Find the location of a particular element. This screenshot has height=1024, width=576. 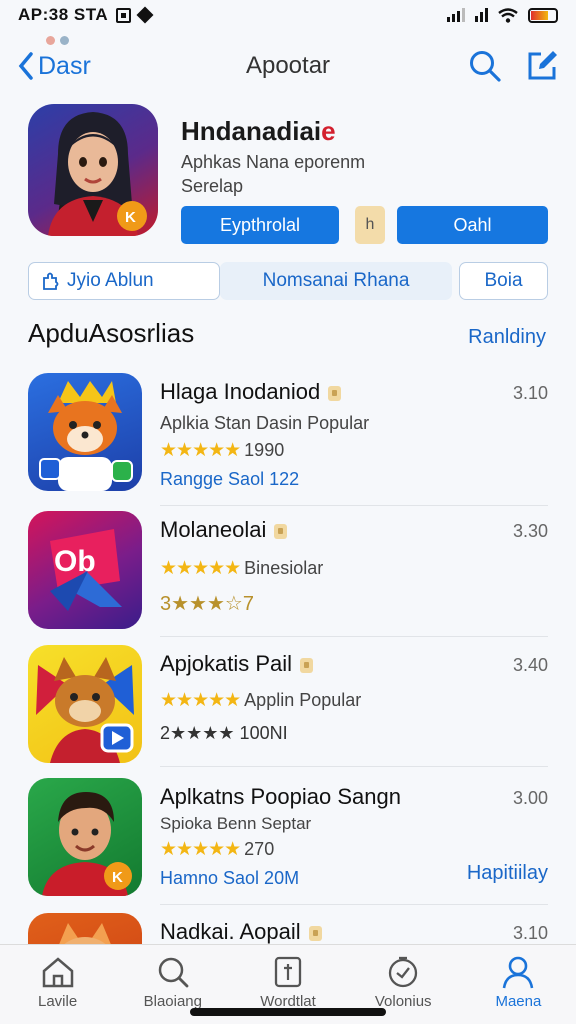

location-icon is located at coordinates (145, 15).